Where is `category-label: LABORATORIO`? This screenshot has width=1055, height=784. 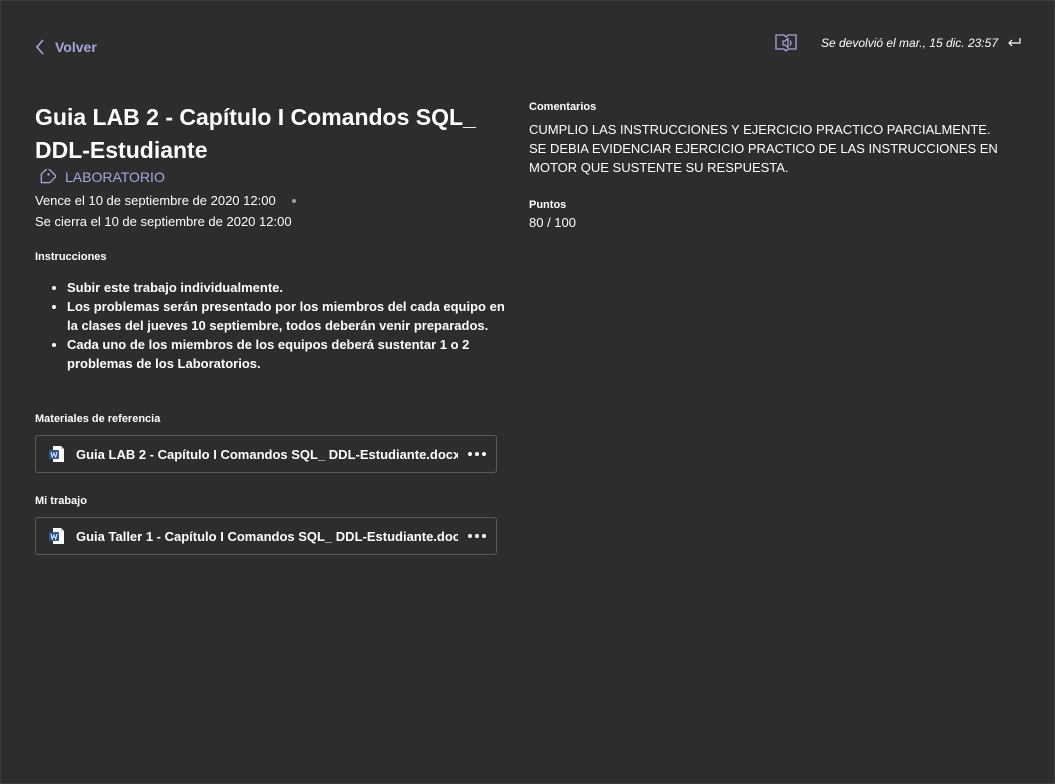
category-label: LABORATORIO is located at coordinates (115, 177).